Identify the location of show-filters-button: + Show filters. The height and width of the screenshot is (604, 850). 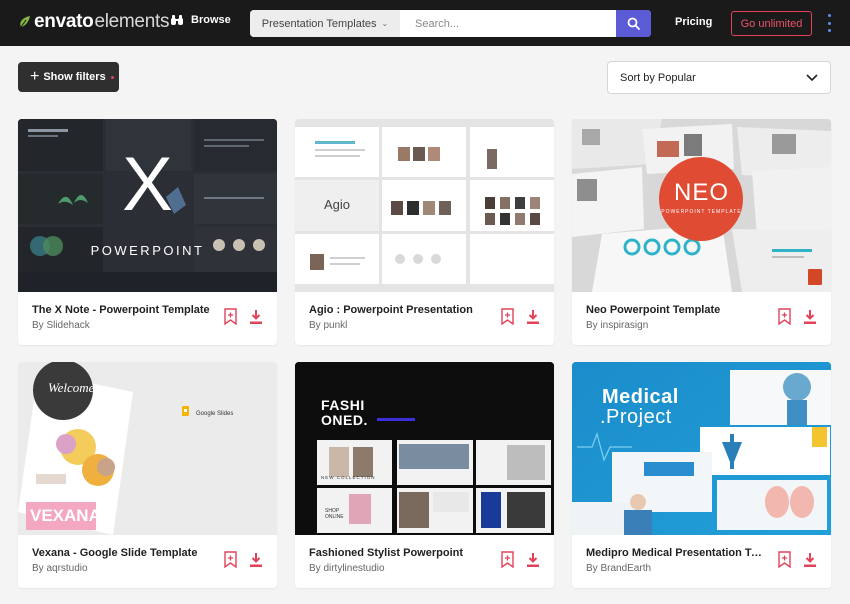
(68, 77).